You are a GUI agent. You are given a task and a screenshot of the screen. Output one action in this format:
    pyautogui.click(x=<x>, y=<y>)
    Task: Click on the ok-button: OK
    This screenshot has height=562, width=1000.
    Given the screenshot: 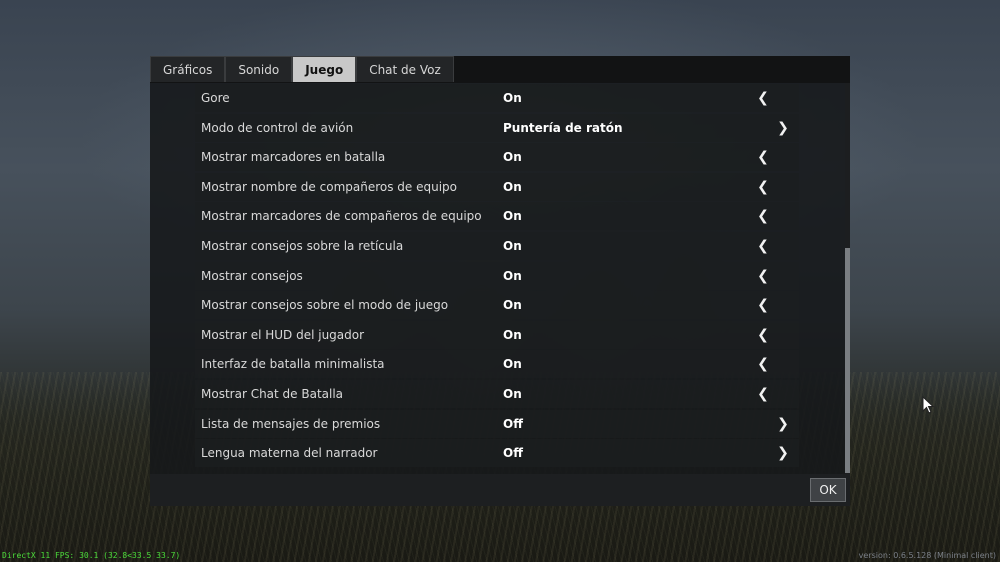 What is the action you would take?
    pyautogui.click(x=828, y=490)
    